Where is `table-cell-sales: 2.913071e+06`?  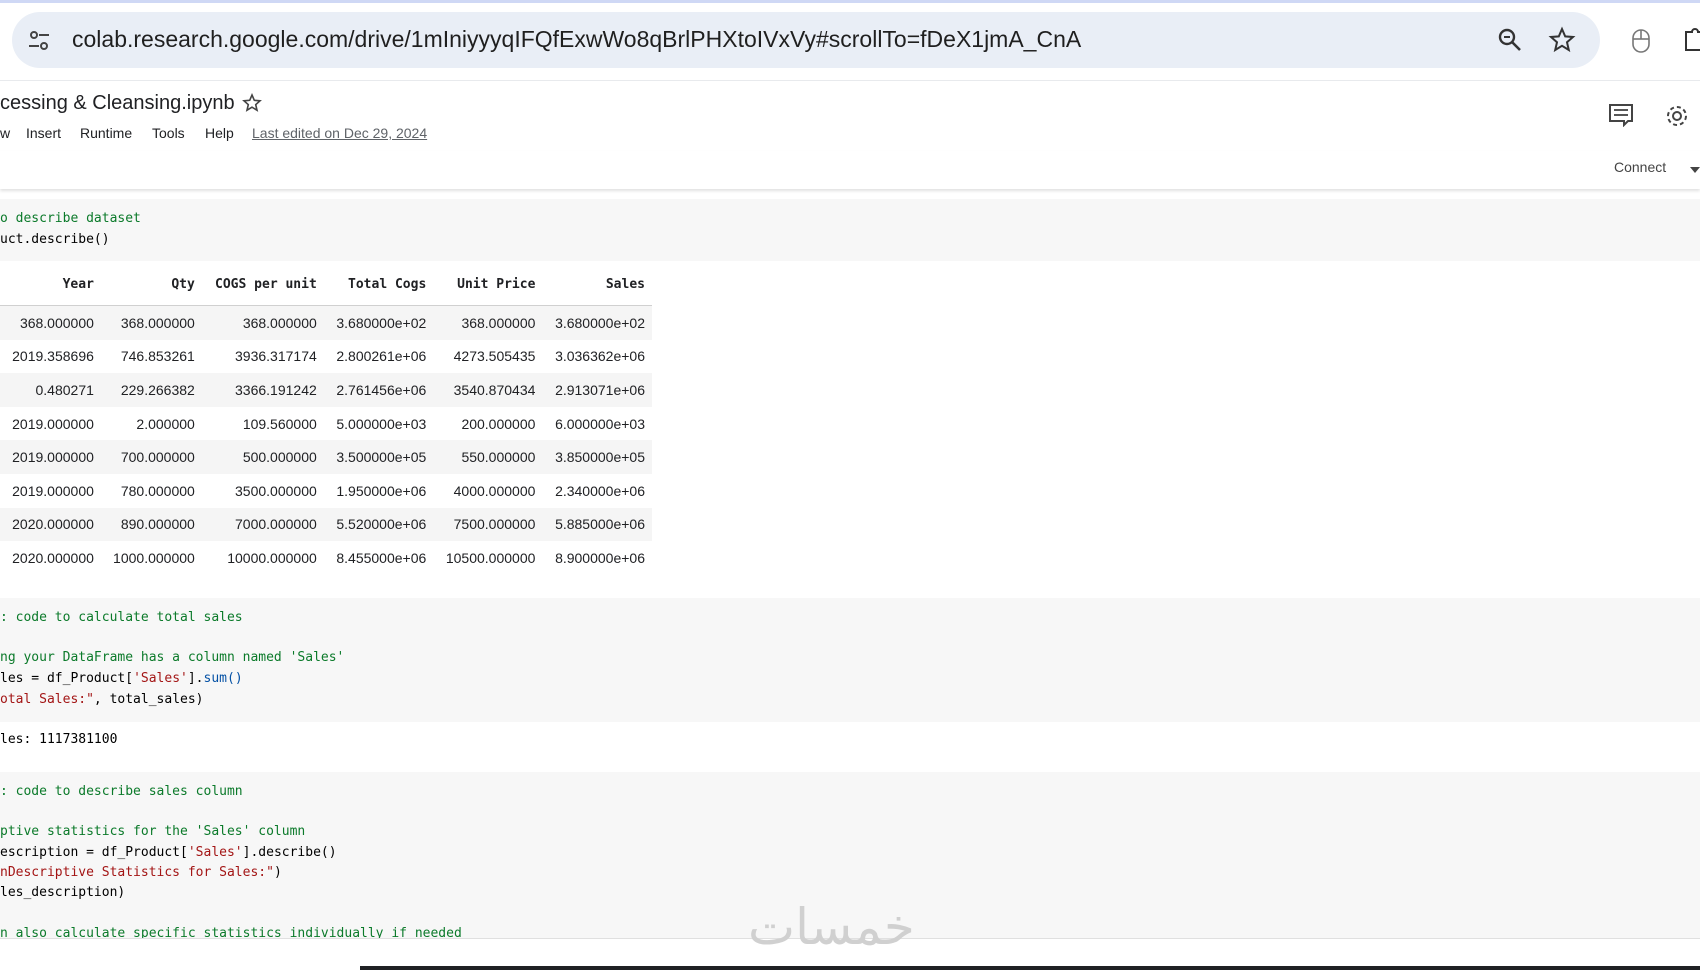 table-cell-sales: 2.913071e+06 is located at coordinates (600, 389).